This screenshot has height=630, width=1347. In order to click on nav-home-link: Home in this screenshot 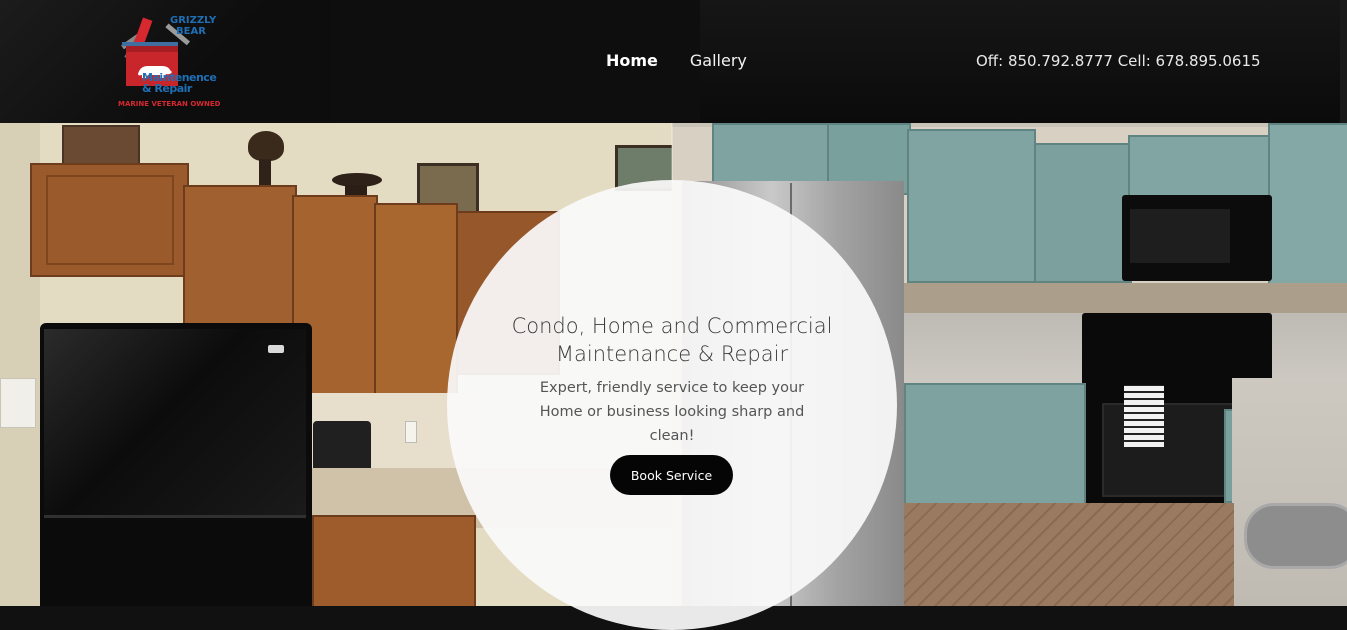, I will do `click(632, 60)`.